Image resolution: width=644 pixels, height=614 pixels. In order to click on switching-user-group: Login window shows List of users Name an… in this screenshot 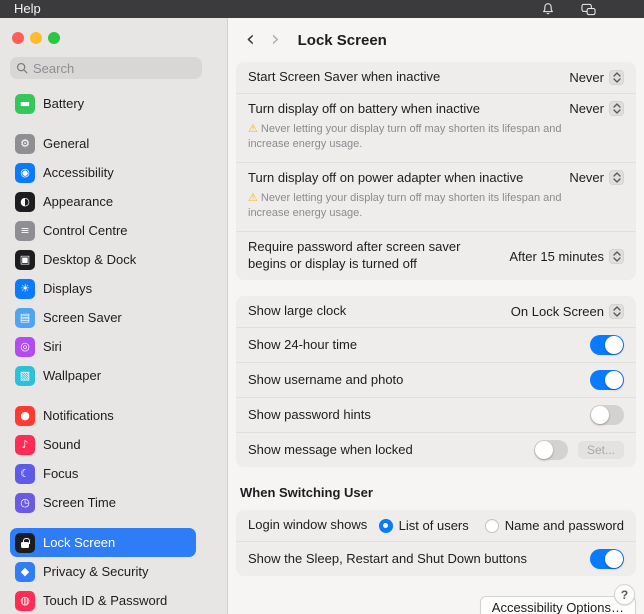, I will do `click(436, 543)`.